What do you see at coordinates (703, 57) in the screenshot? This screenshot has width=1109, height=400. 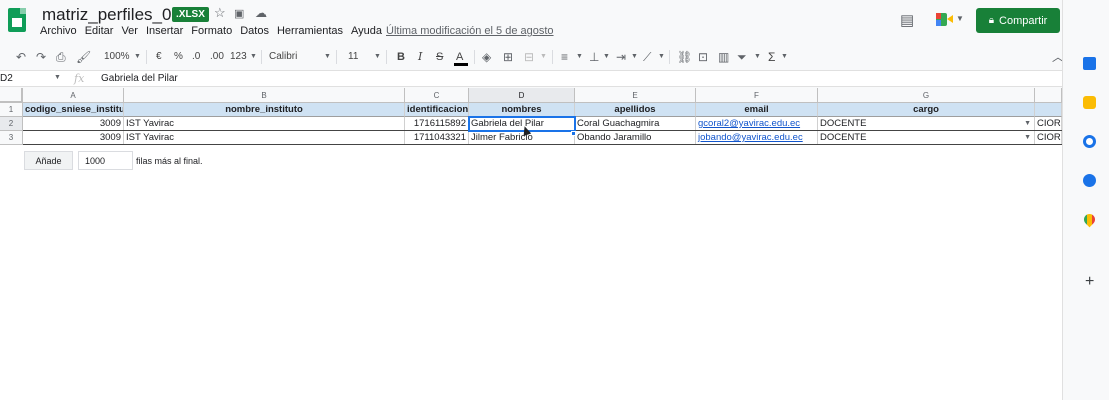 I see `insert-comment-icon: ⊡` at bounding box center [703, 57].